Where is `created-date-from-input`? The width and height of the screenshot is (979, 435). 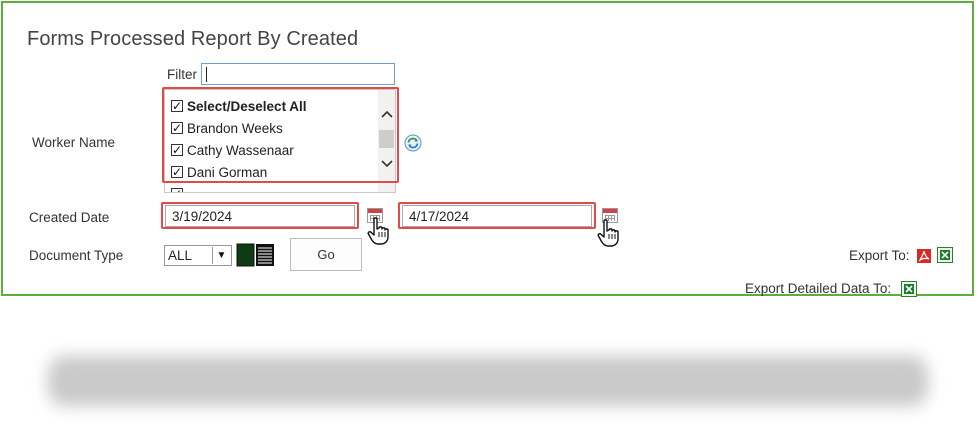
created-date-from-input is located at coordinates (260, 216).